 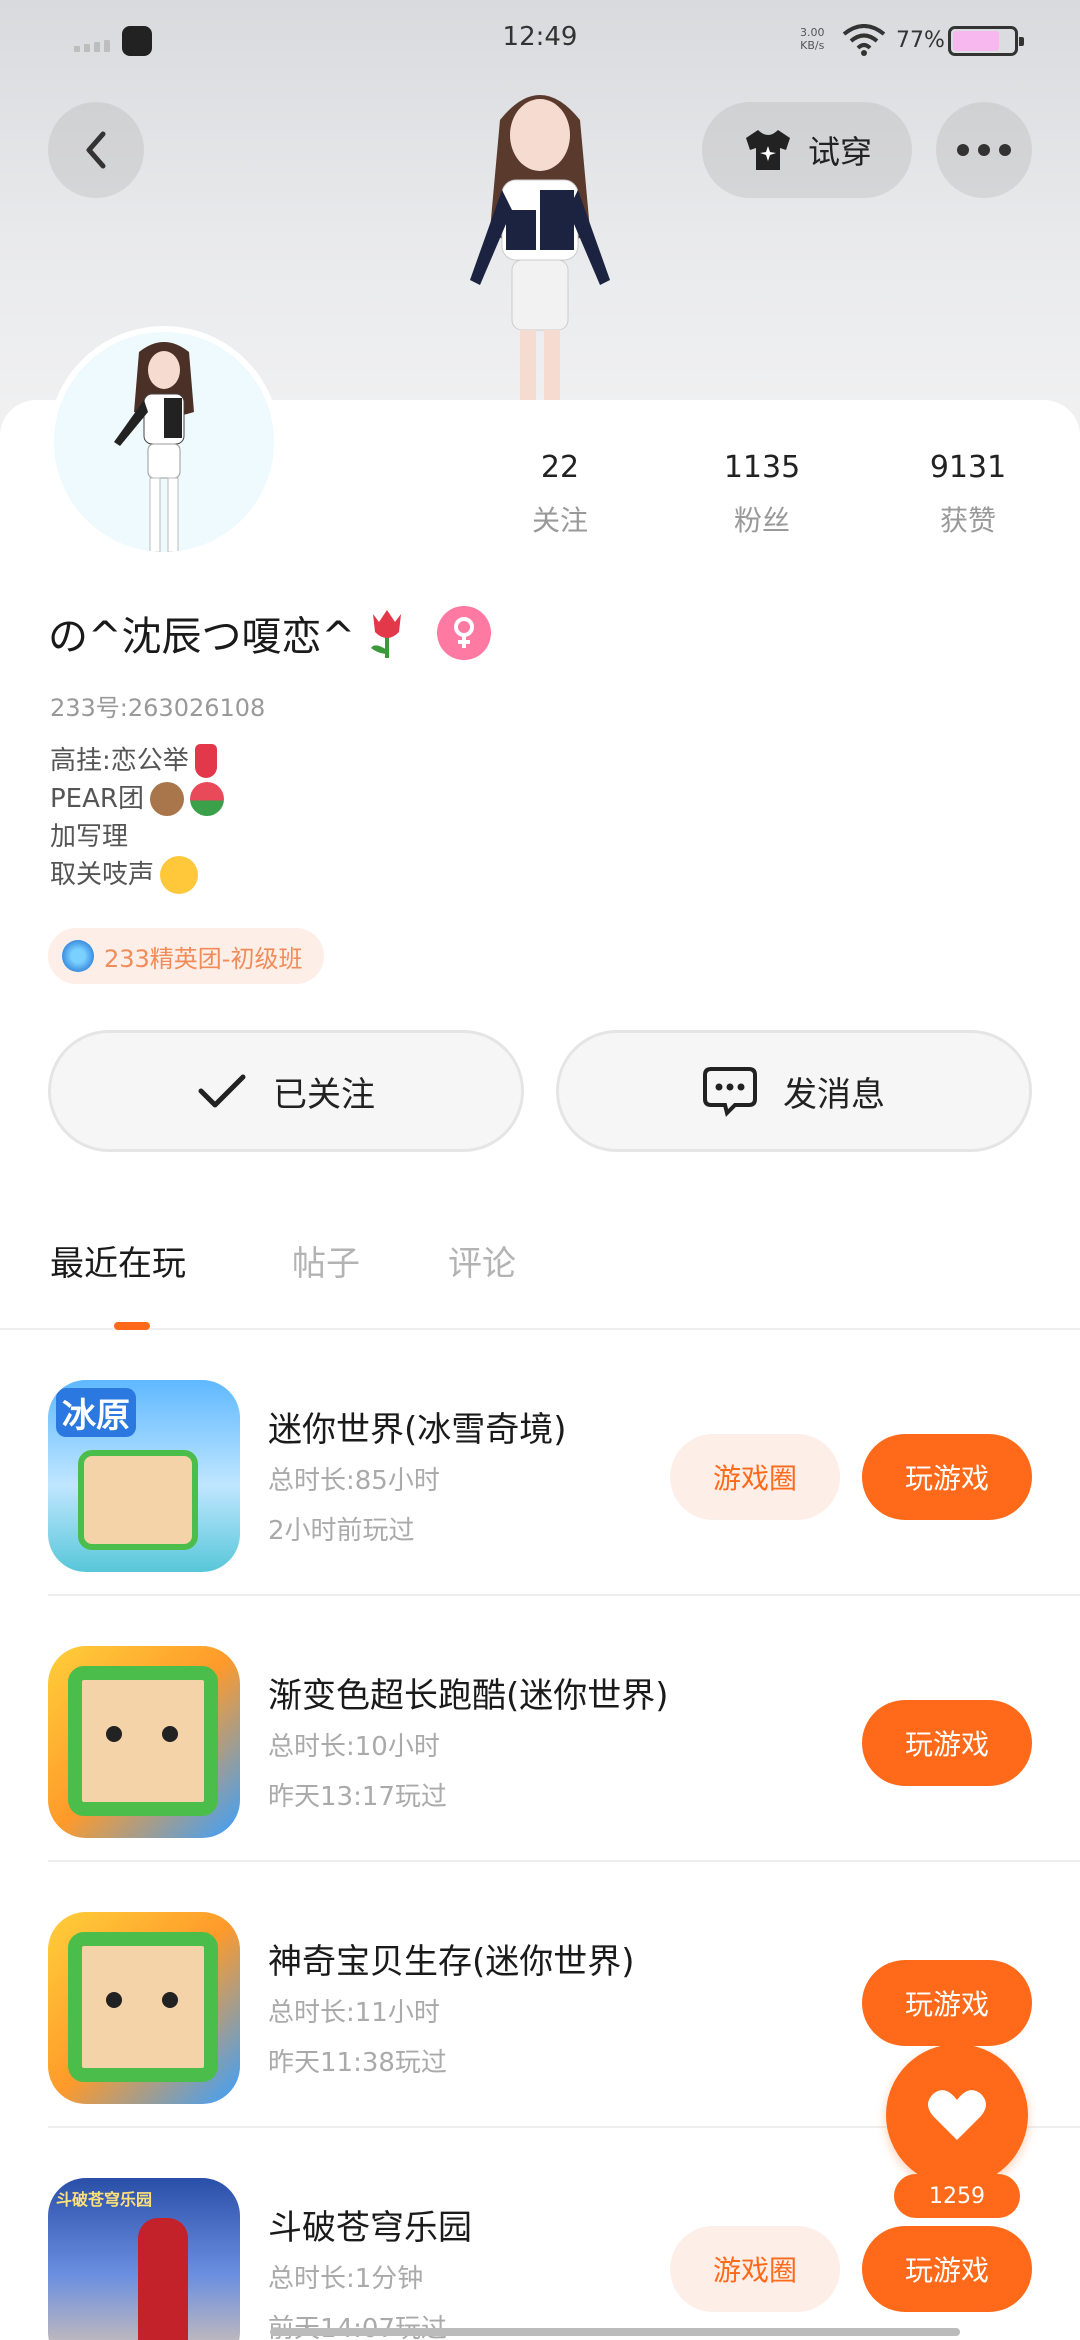 I want to click on game-last-played: 昨天11:38玩过, so click(x=357, y=2063).